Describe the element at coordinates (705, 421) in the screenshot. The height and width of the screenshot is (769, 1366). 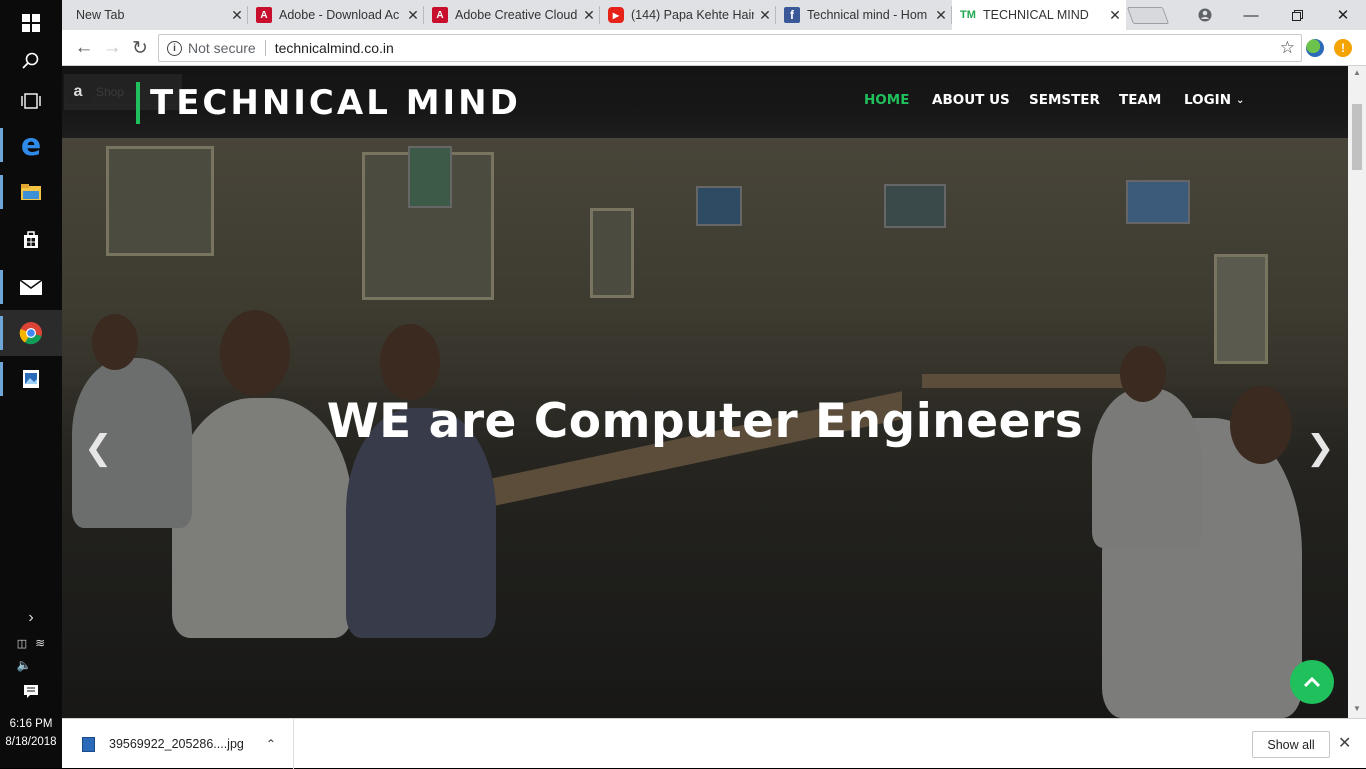
I see `hero-title: WE are Computer Engineers` at that location.